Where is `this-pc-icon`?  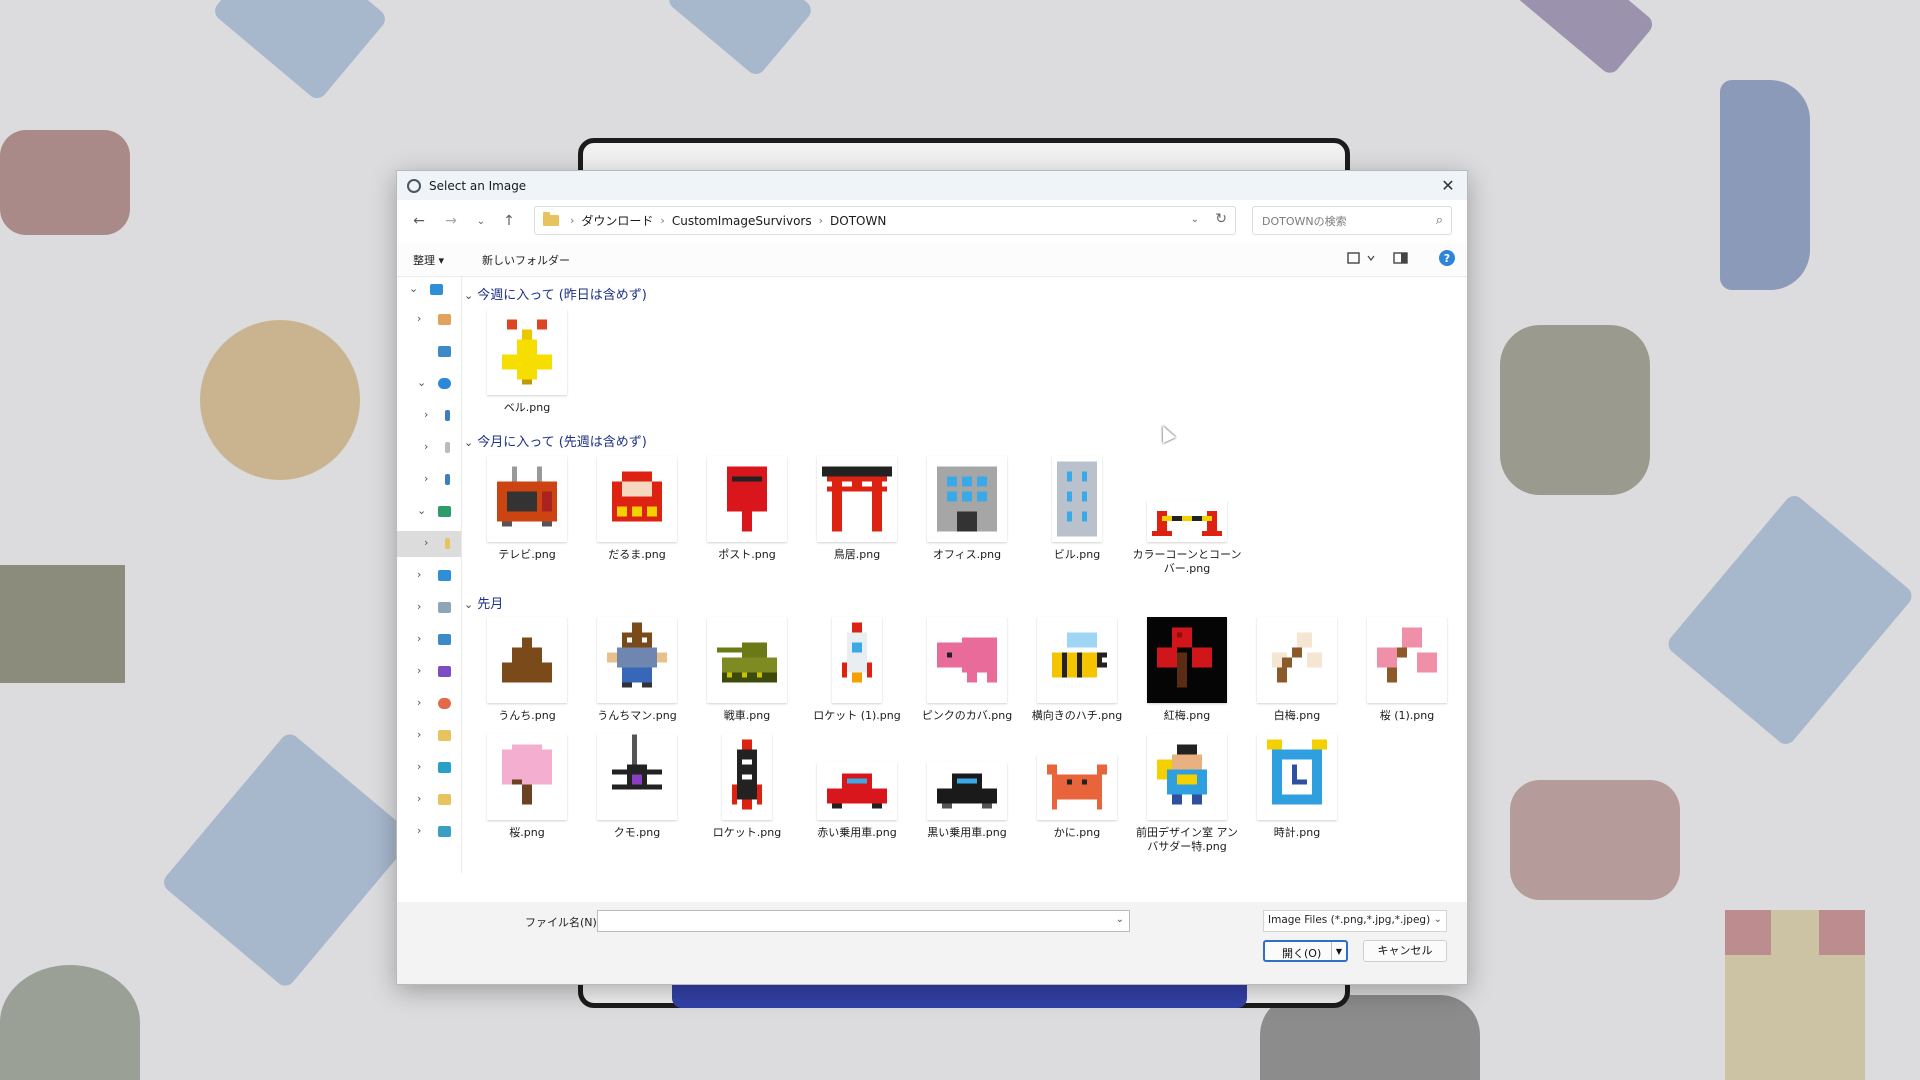 this-pc-icon is located at coordinates (444, 767).